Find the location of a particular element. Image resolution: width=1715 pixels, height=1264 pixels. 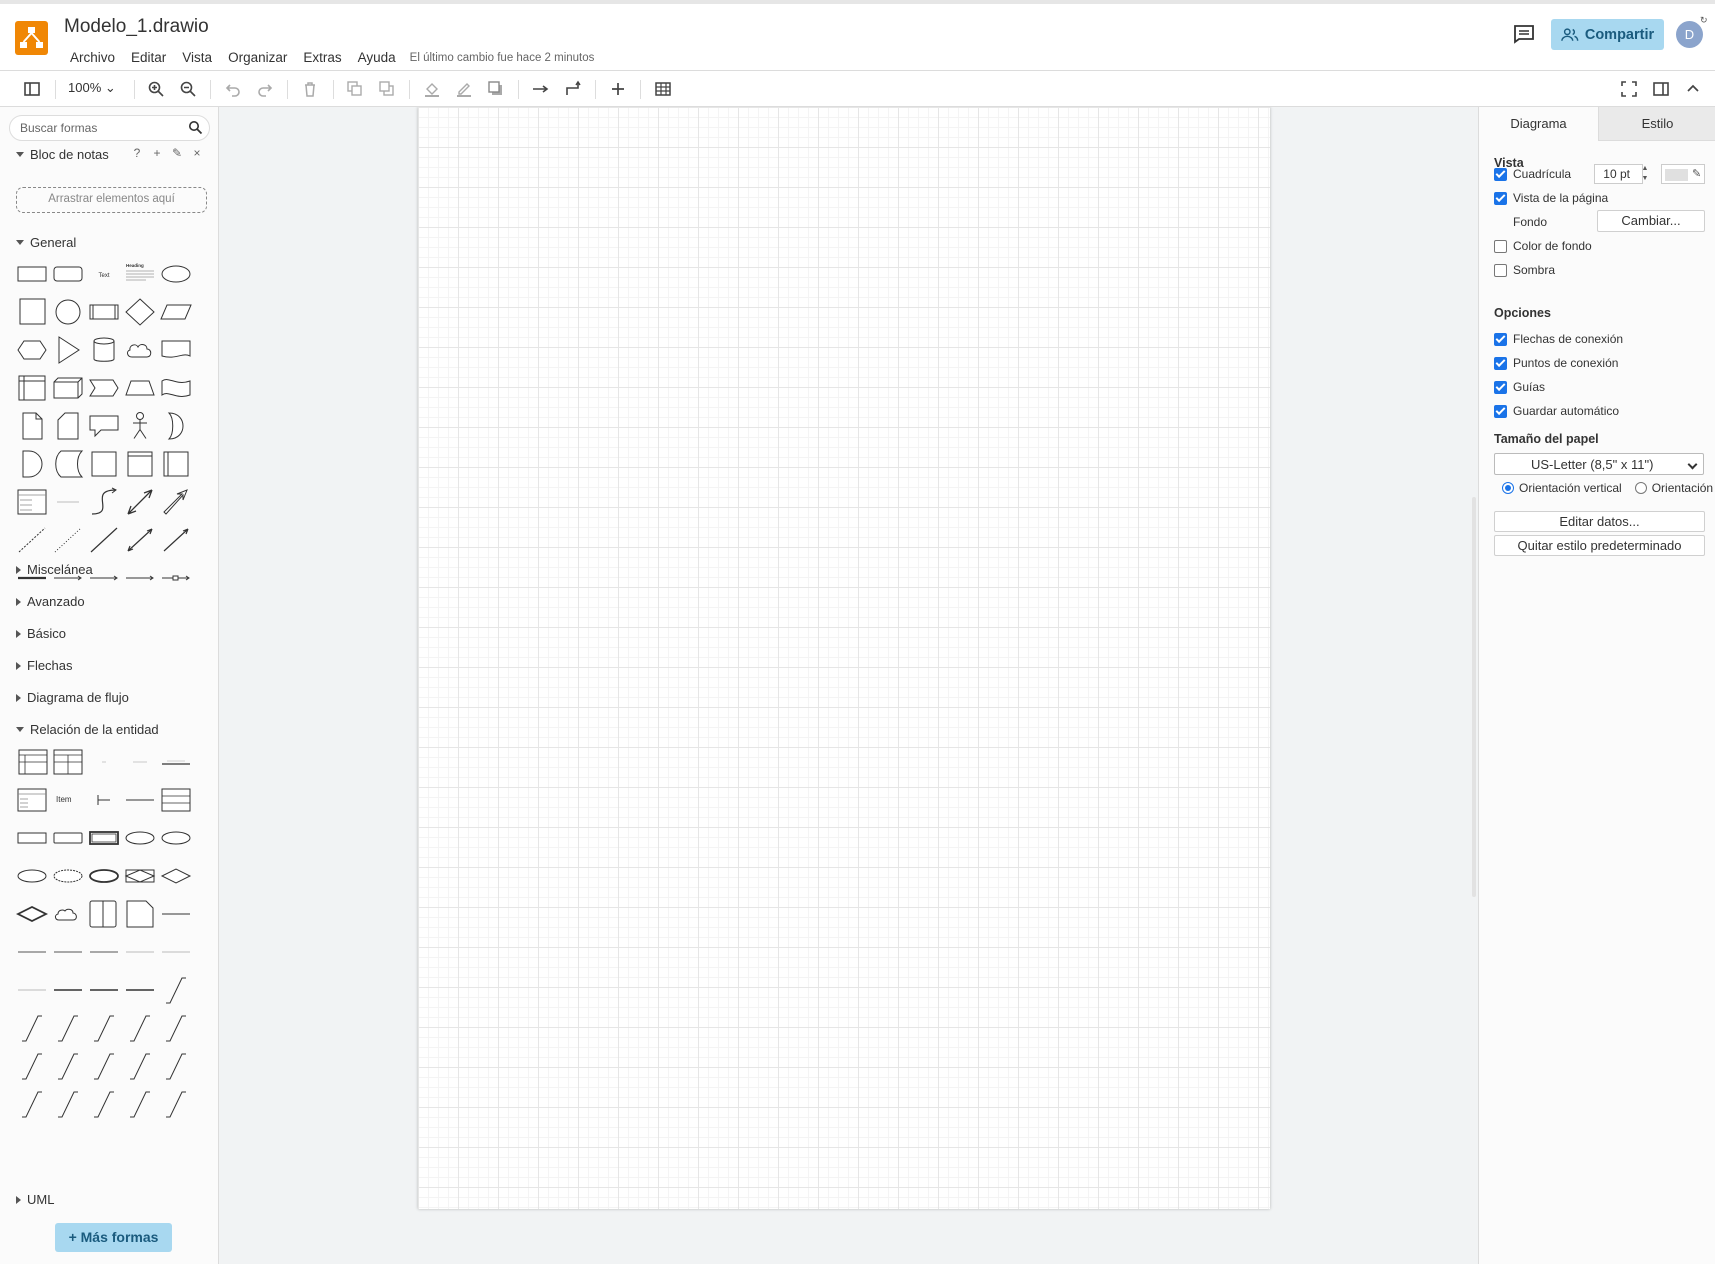

shape-cloud is located at coordinates (140, 350).